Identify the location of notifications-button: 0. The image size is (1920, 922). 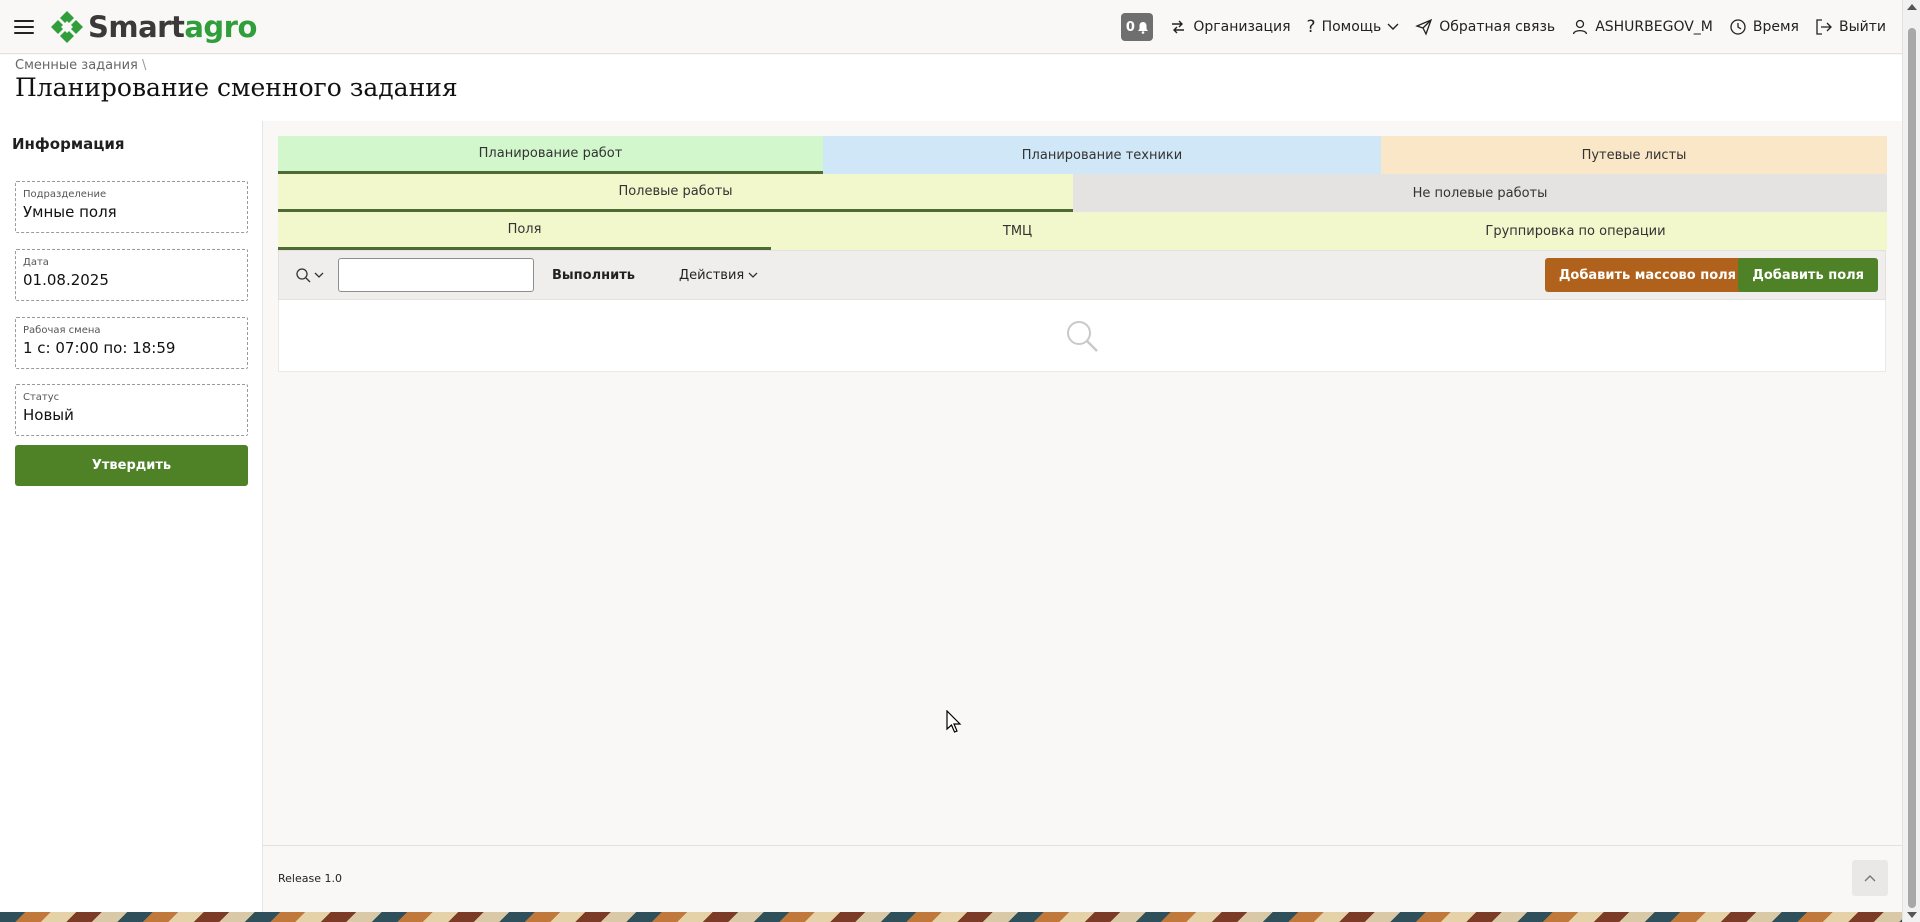
(1137, 27).